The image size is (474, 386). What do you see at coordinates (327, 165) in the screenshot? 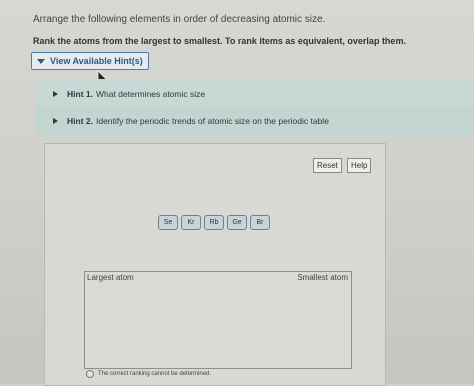
I see `reset-button: Reset` at bounding box center [327, 165].